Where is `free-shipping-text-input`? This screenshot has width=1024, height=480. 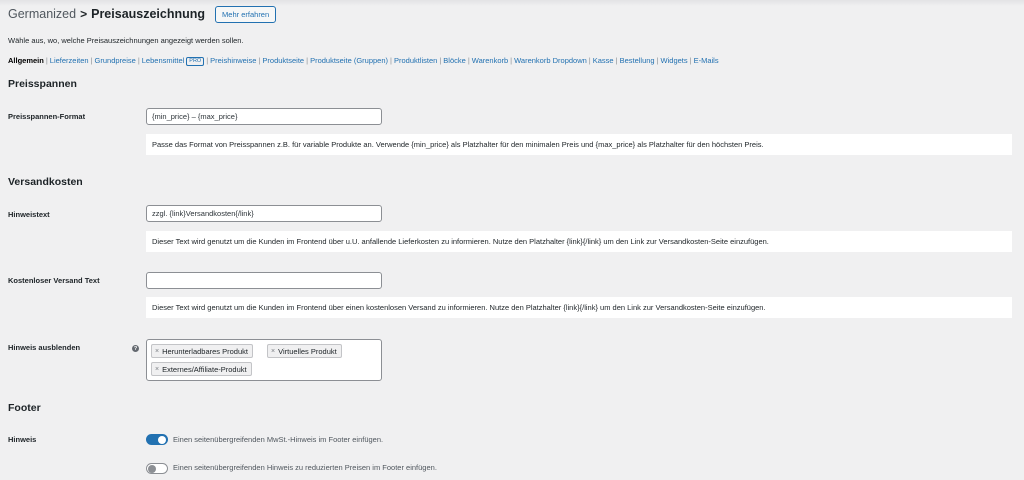 free-shipping-text-input is located at coordinates (264, 280).